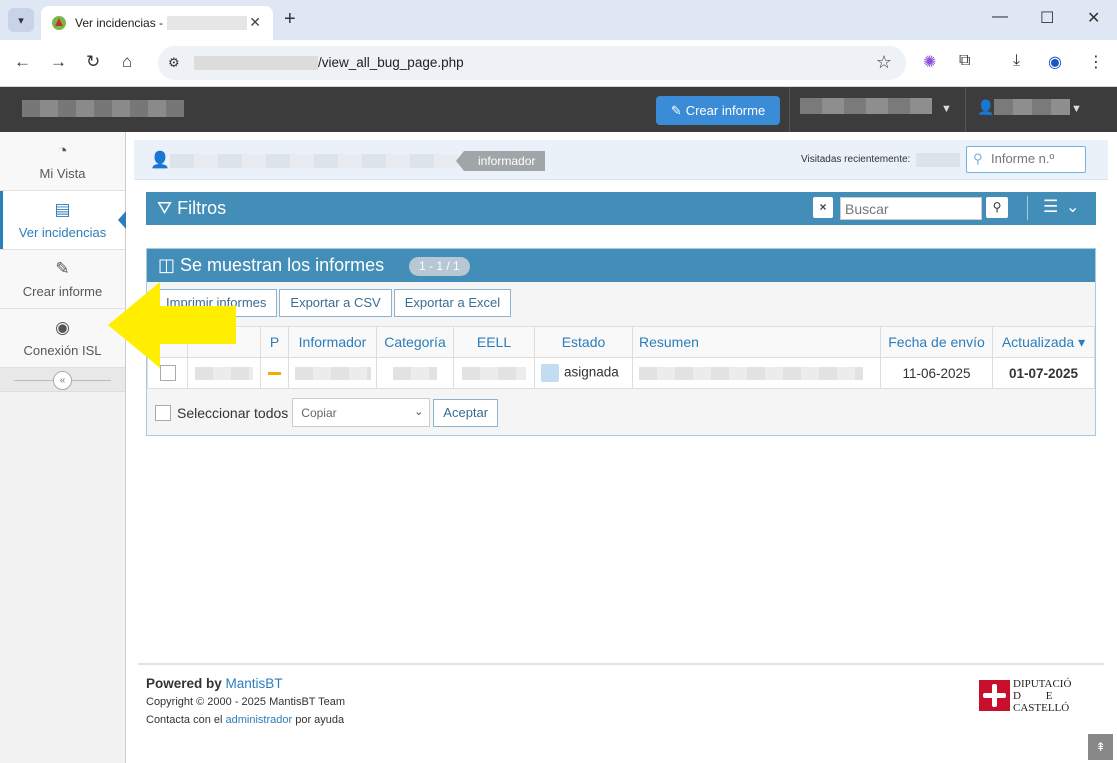 The width and height of the screenshot is (1117, 763). Describe the element at coordinates (583, 342) in the screenshot. I see `column-status: Estado` at that location.